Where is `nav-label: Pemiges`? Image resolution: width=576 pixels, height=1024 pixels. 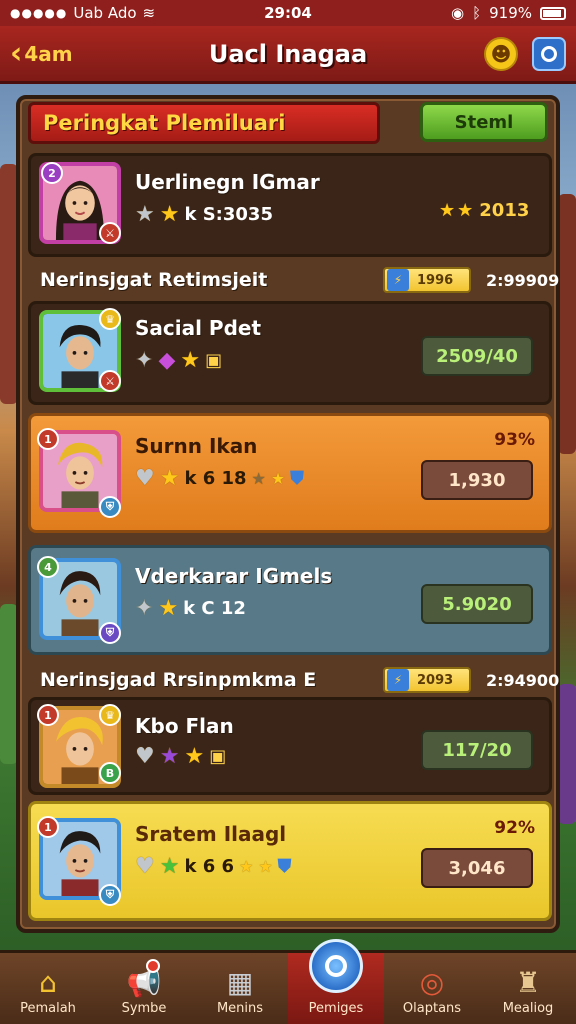
nav-label: Pemiges is located at coordinates (336, 1008).